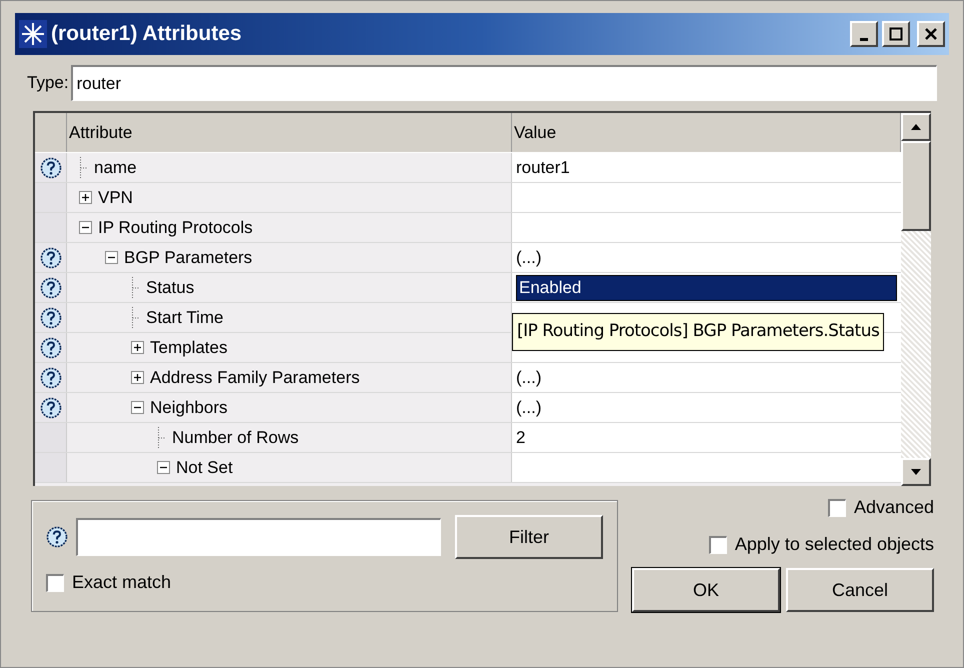 The width and height of the screenshot is (964, 668). Describe the element at coordinates (255, 377) in the screenshot. I see `attribute-name: Address Family Parameters` at that location.